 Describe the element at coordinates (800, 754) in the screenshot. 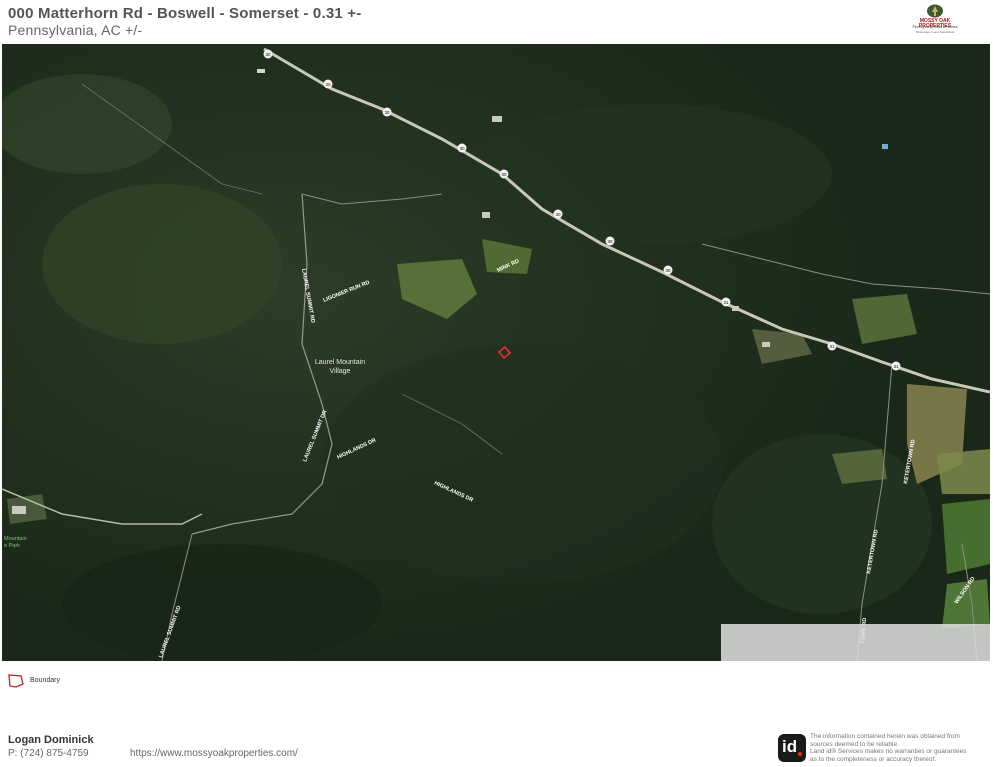

I see `logo-dot-icon` at that location.